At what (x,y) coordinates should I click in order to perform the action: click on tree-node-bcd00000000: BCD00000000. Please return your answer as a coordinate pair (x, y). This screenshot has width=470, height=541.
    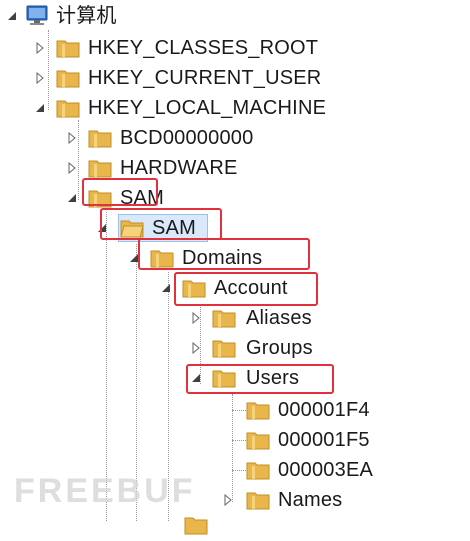
    Looking at the image, I should click on (167, 138).